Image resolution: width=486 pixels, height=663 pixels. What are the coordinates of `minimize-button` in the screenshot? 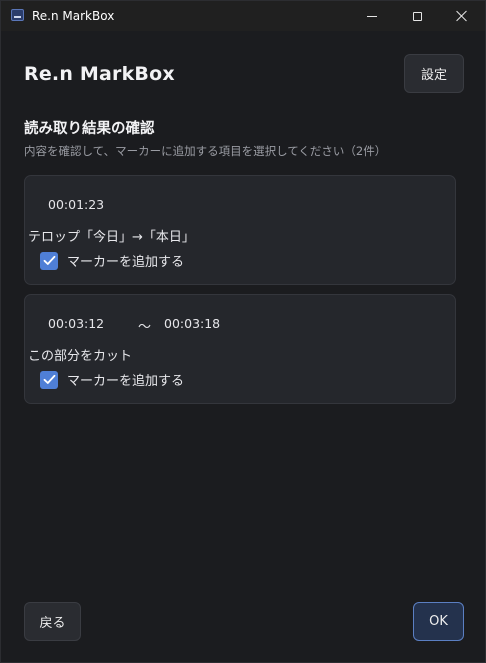 It's located at (372, 16).